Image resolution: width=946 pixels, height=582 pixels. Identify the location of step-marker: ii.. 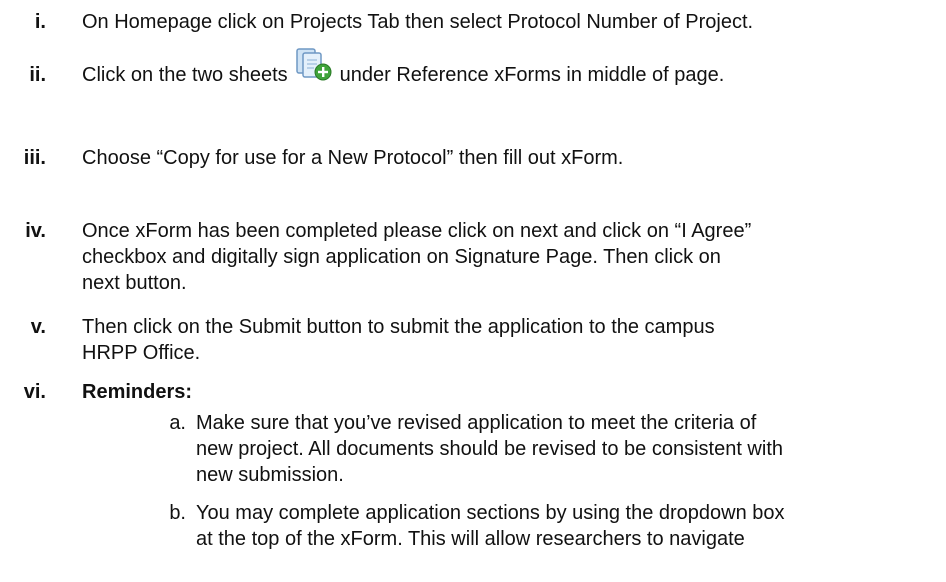
(37, 75).